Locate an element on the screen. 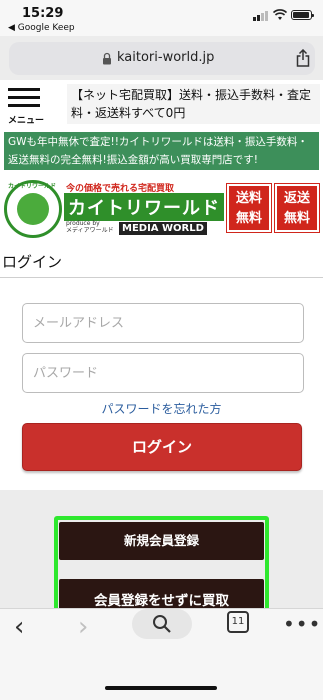  cellular-signal-icon is located at coordinates (261, 16).